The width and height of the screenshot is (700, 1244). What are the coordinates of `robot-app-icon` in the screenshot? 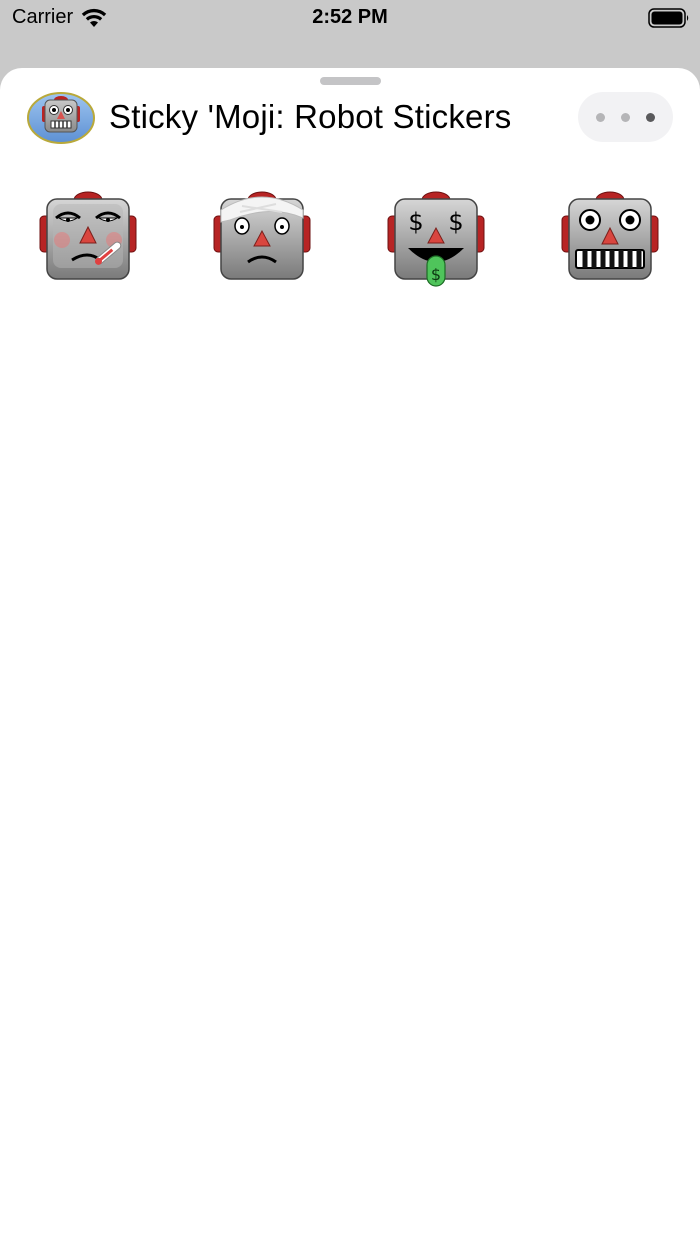 It's located at (61, 118).